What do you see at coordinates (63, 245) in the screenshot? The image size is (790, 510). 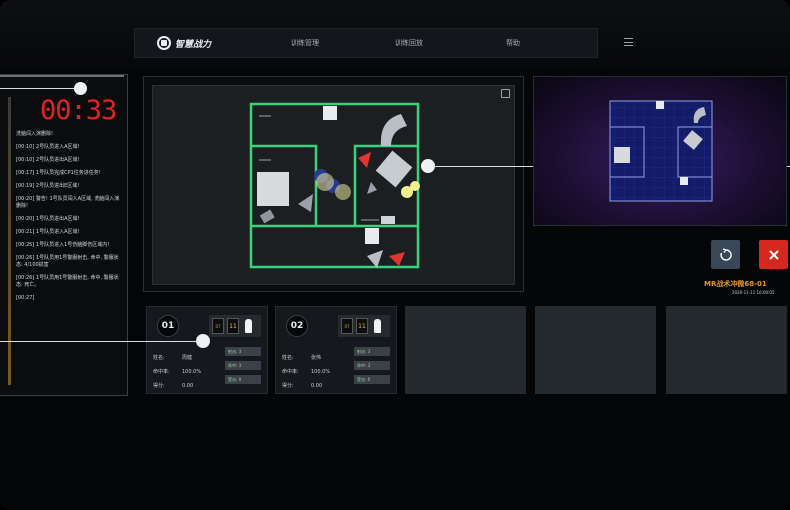 I see `log-entry: [00:25] 1号队员进入1号伤脑脚伤区域内!` at bounding box center [63, 245].